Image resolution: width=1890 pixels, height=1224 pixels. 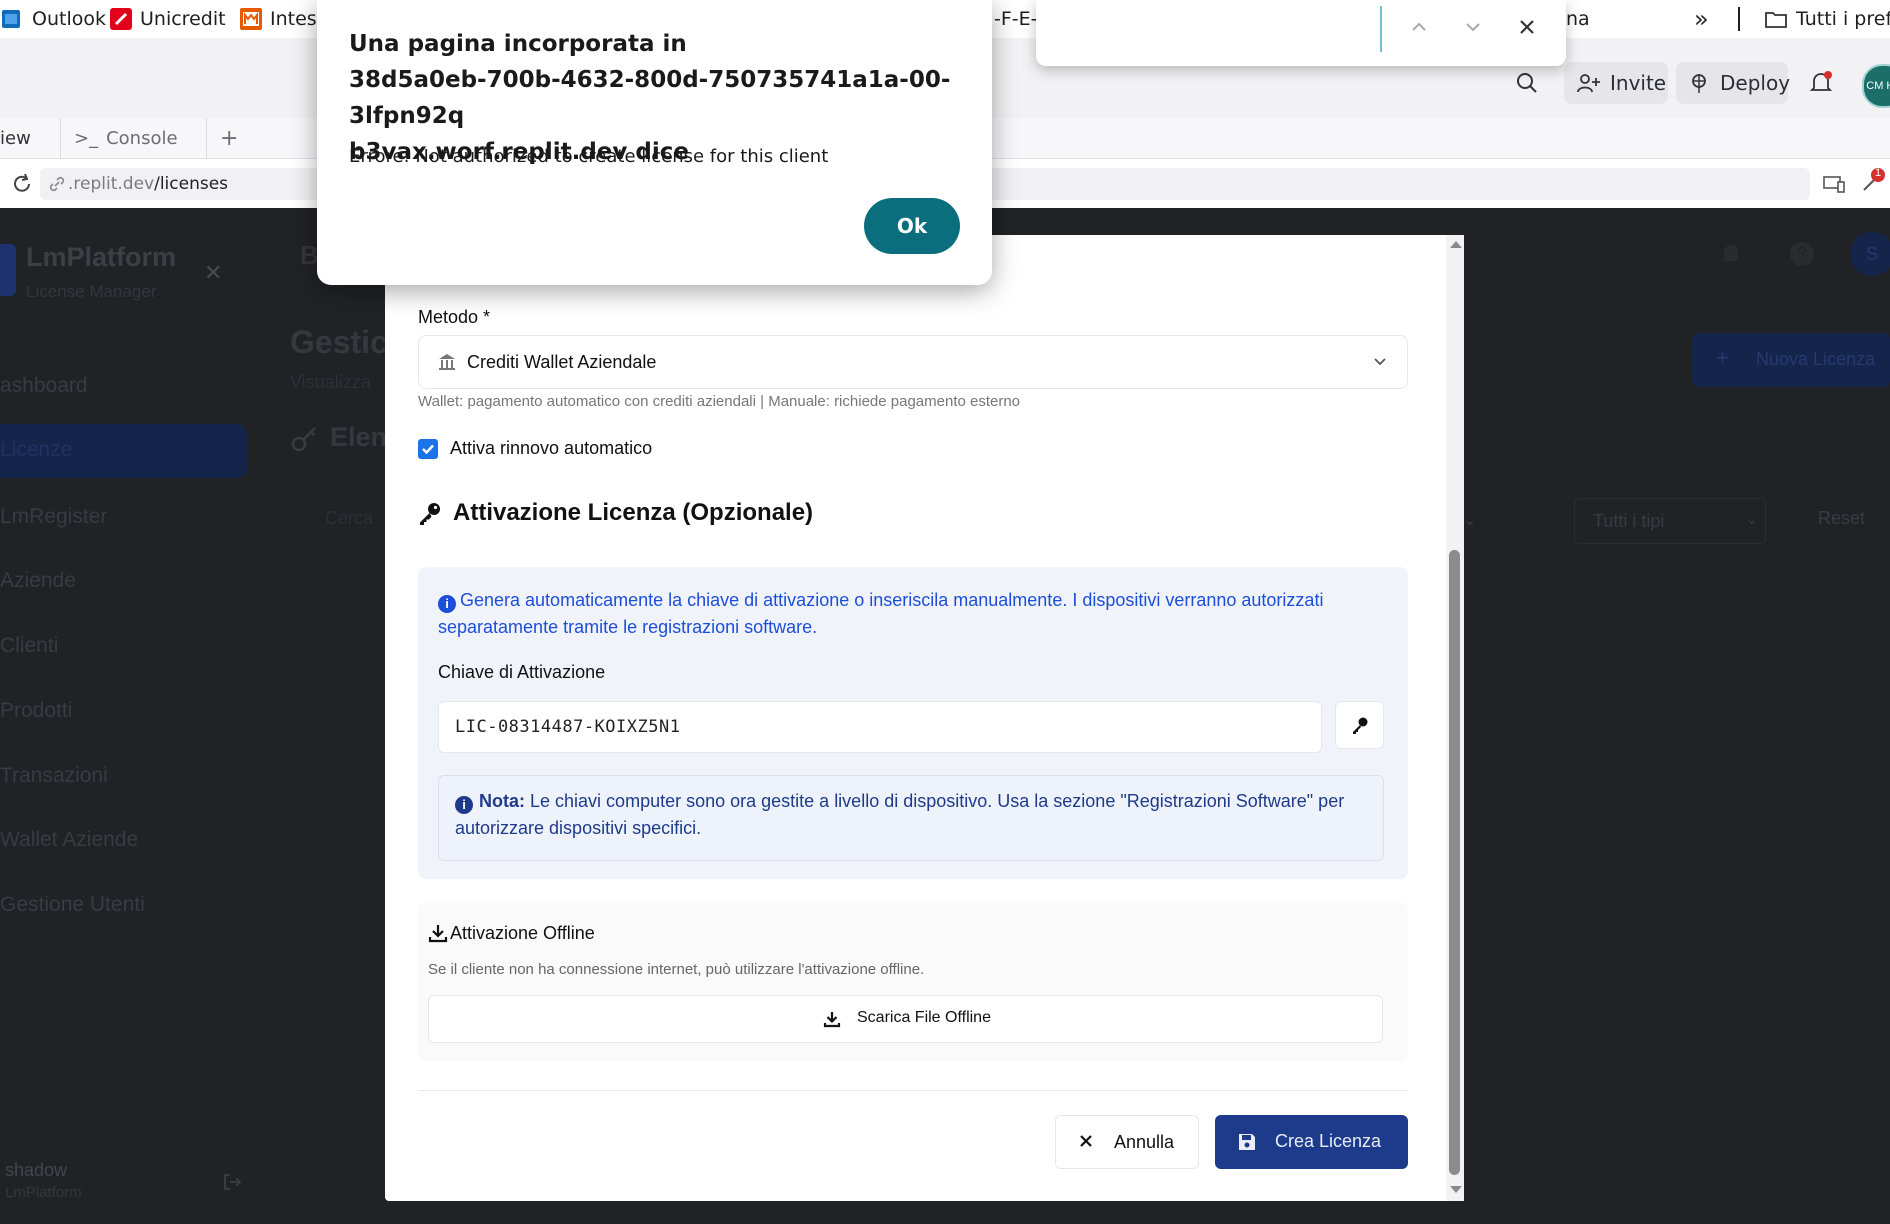 What do you see at coordinates (22, 184) in the screenshot?
I see `reload-icon` at bounding box center [22, 184].